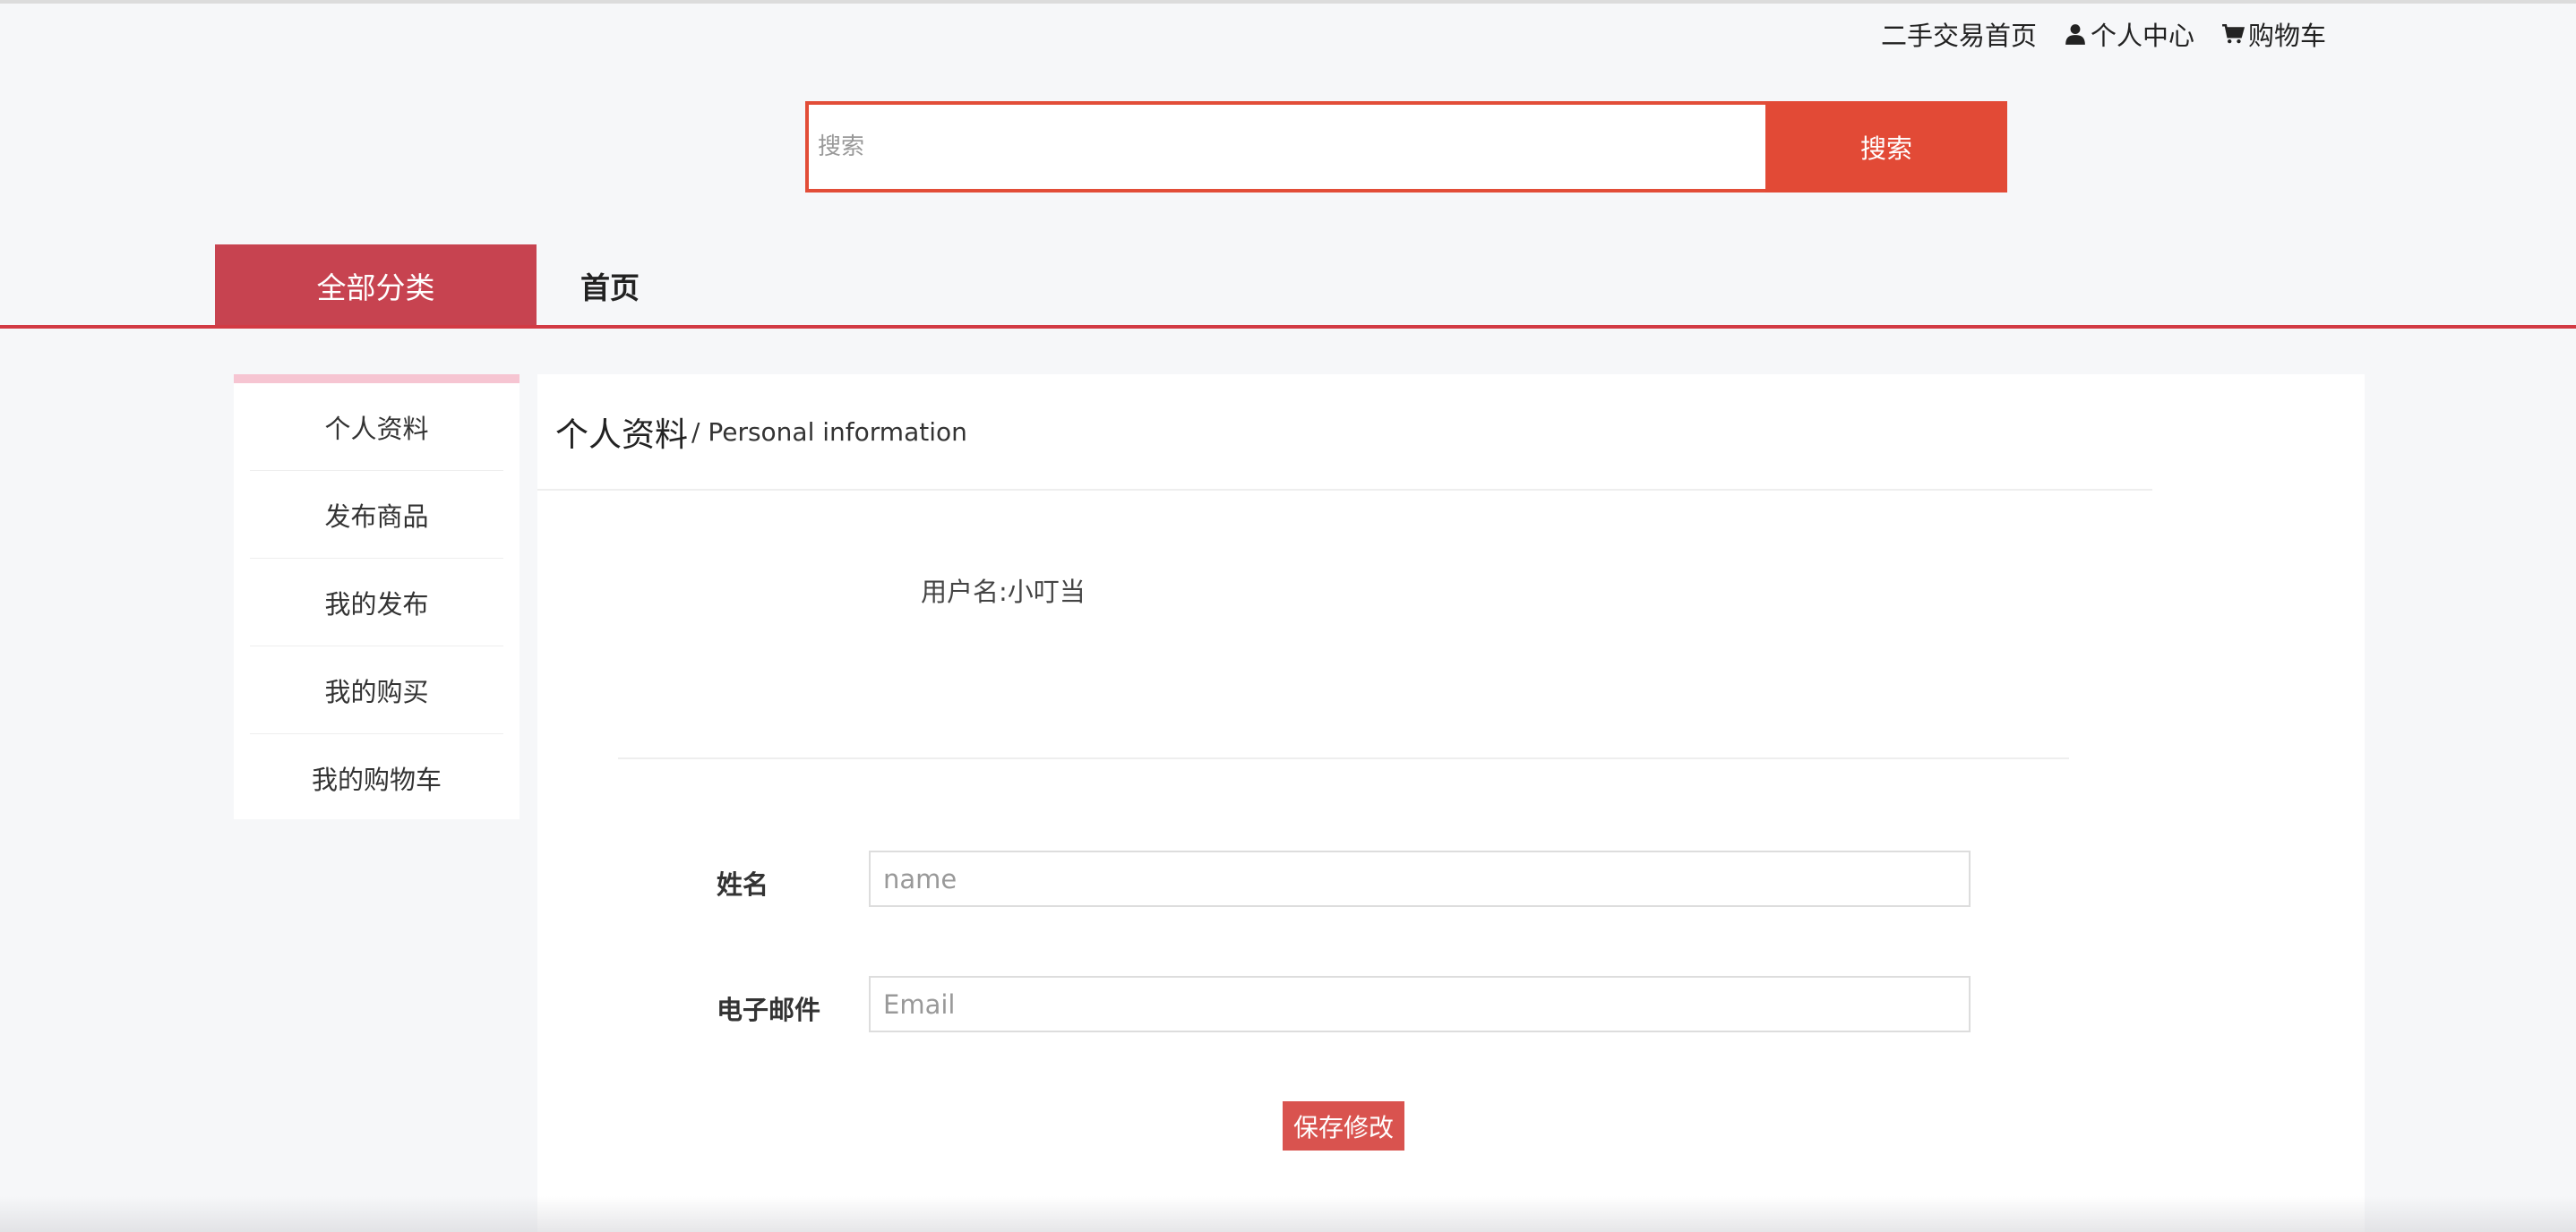 Image resolution: width=2576 pixels, height=1232 pixels. Describe the element at coordinates (1886, 146) in the screenshot. I see `search-button: 搜索` at that location.